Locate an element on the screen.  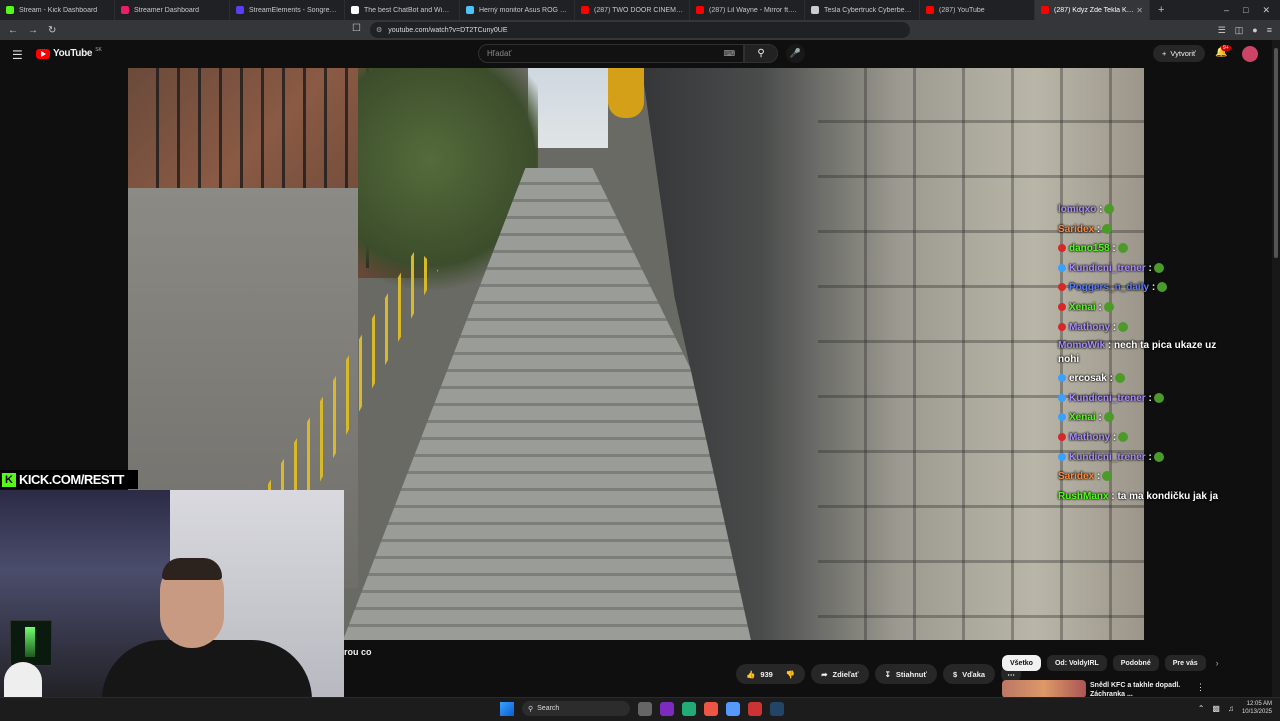
filter-chip: Pre vás is located at coordinates (1185, 663).